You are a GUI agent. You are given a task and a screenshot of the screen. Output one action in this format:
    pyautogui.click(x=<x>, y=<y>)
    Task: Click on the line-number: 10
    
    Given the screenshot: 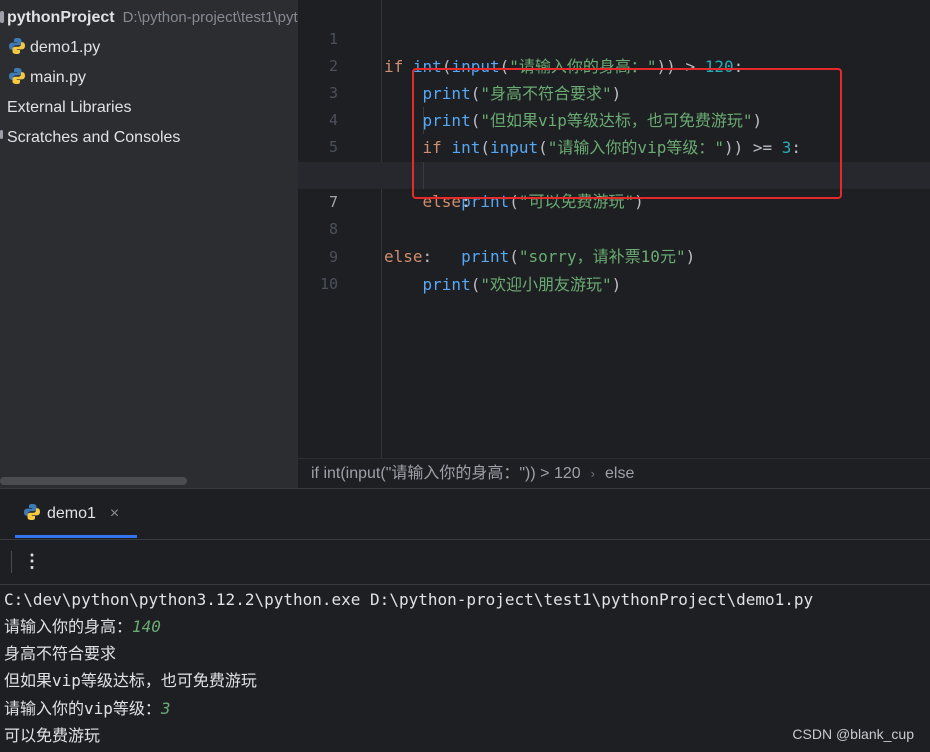 What is the action you would take?
    pyautogui.click(x=328, y=284)
    